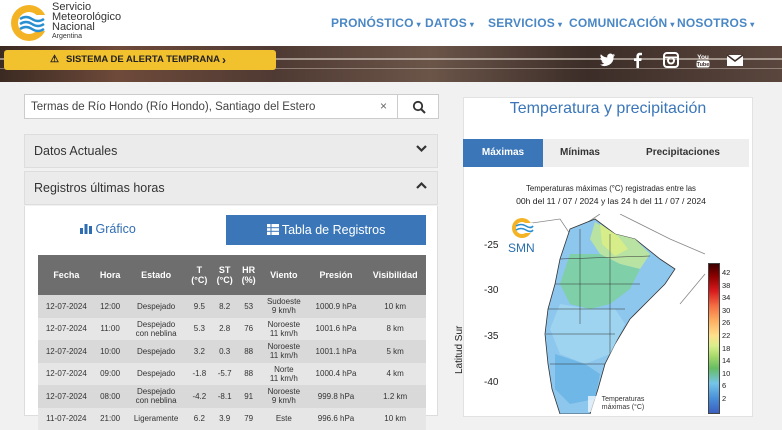 Image resolution: width=782 pixels, height=430 pixels. What do you see at coordinates (395, 396) in the screenshot?
I see `table-cell: 1.2 km` at bounding box center [395, 396].